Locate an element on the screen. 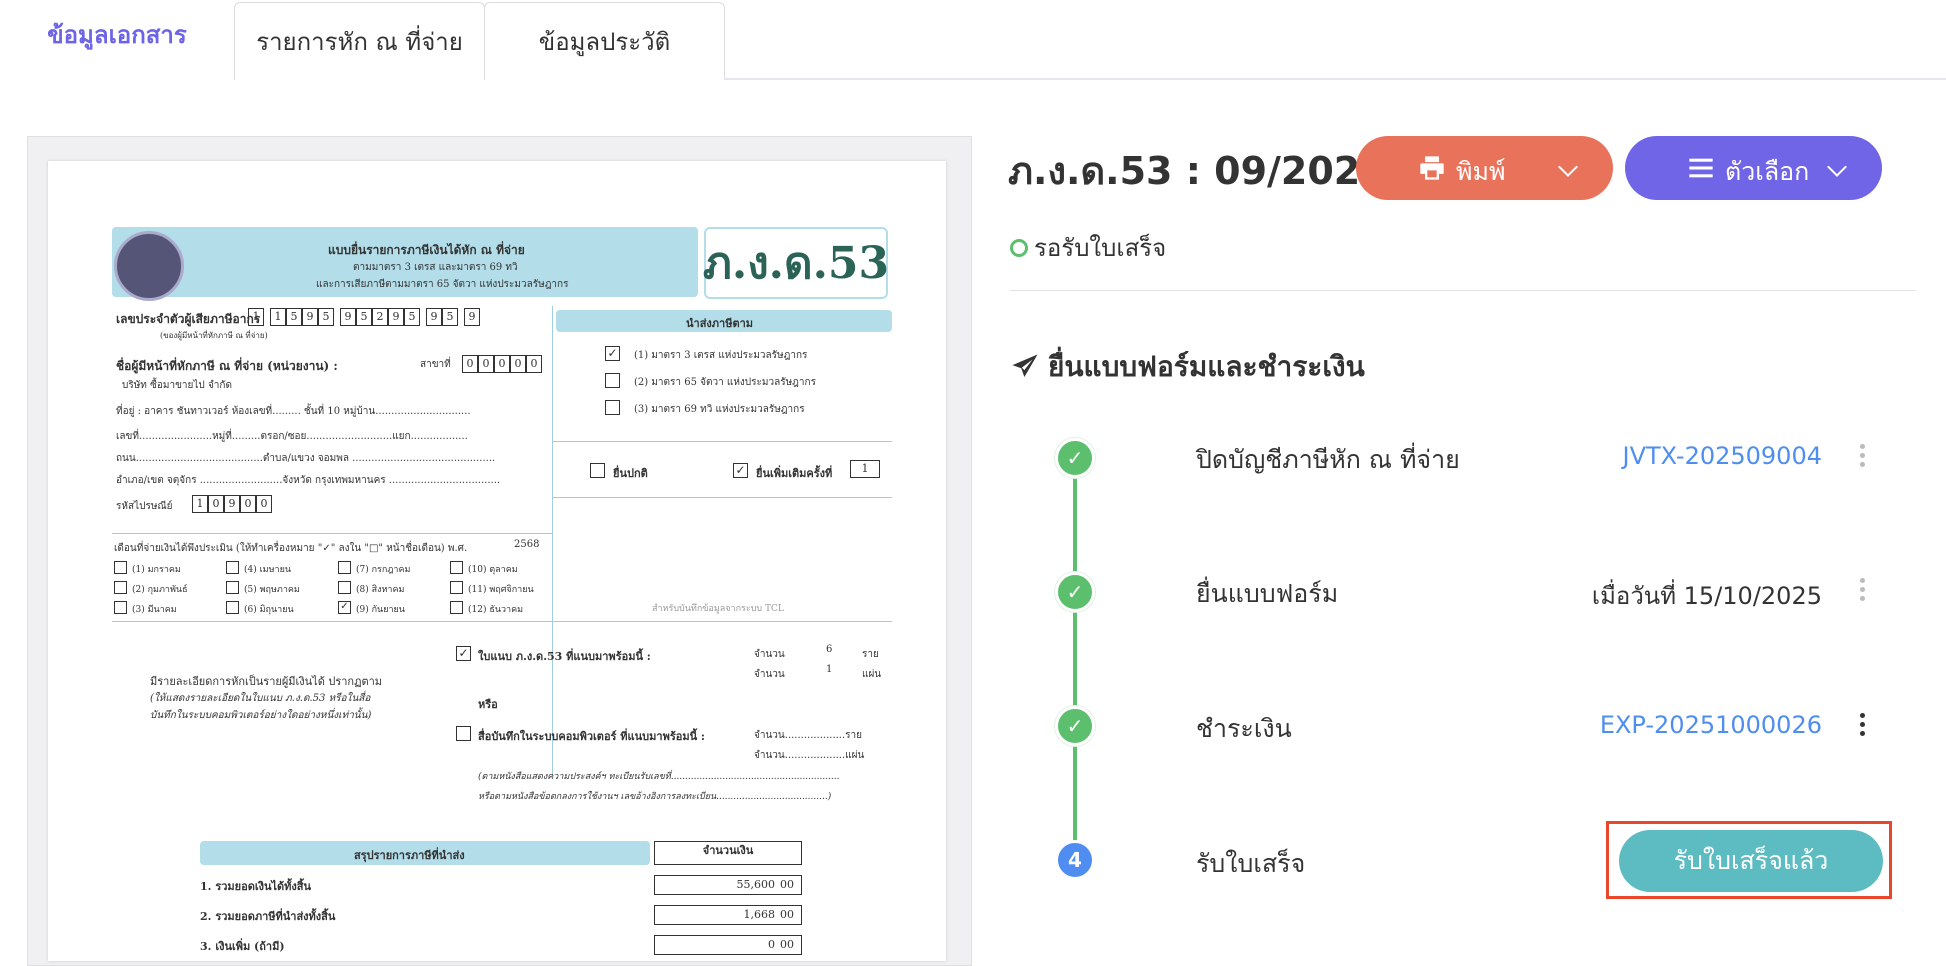 Image resolution: width=1946 pixels, height=966 pixels. payer-name: บริษัท ซื้อมาขายไป จำกัด is located at coordinates (177, 385).